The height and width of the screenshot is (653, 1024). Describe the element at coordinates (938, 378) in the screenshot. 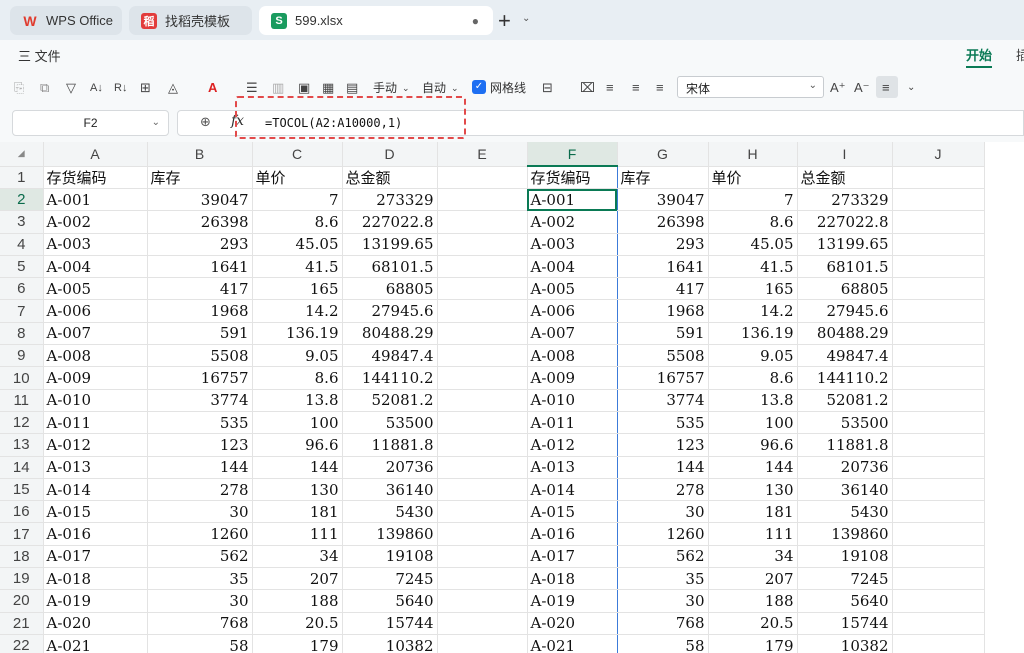

I see `cell-j10` at that location.